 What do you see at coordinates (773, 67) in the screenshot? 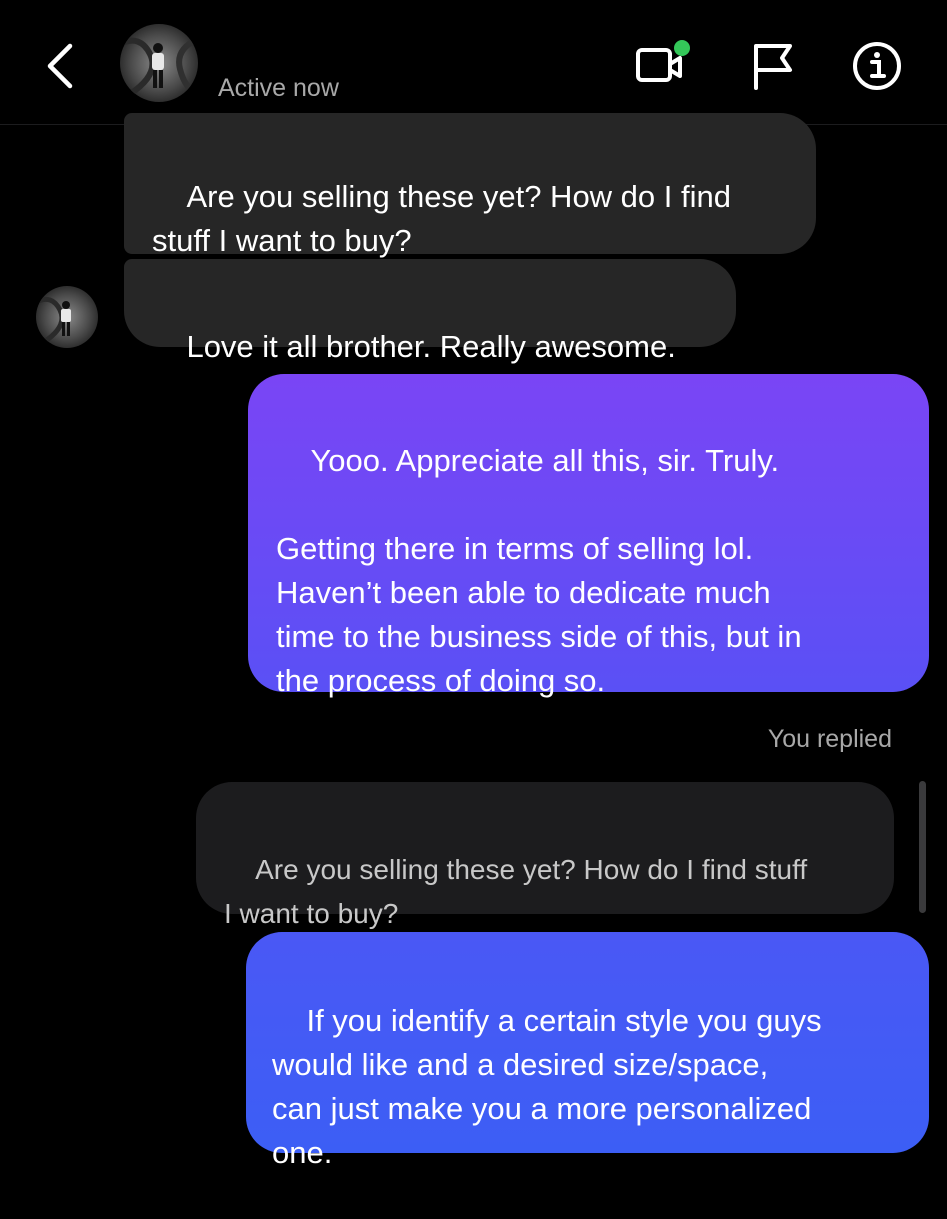
I see `flag-icon` at bounding box center [773, 67].